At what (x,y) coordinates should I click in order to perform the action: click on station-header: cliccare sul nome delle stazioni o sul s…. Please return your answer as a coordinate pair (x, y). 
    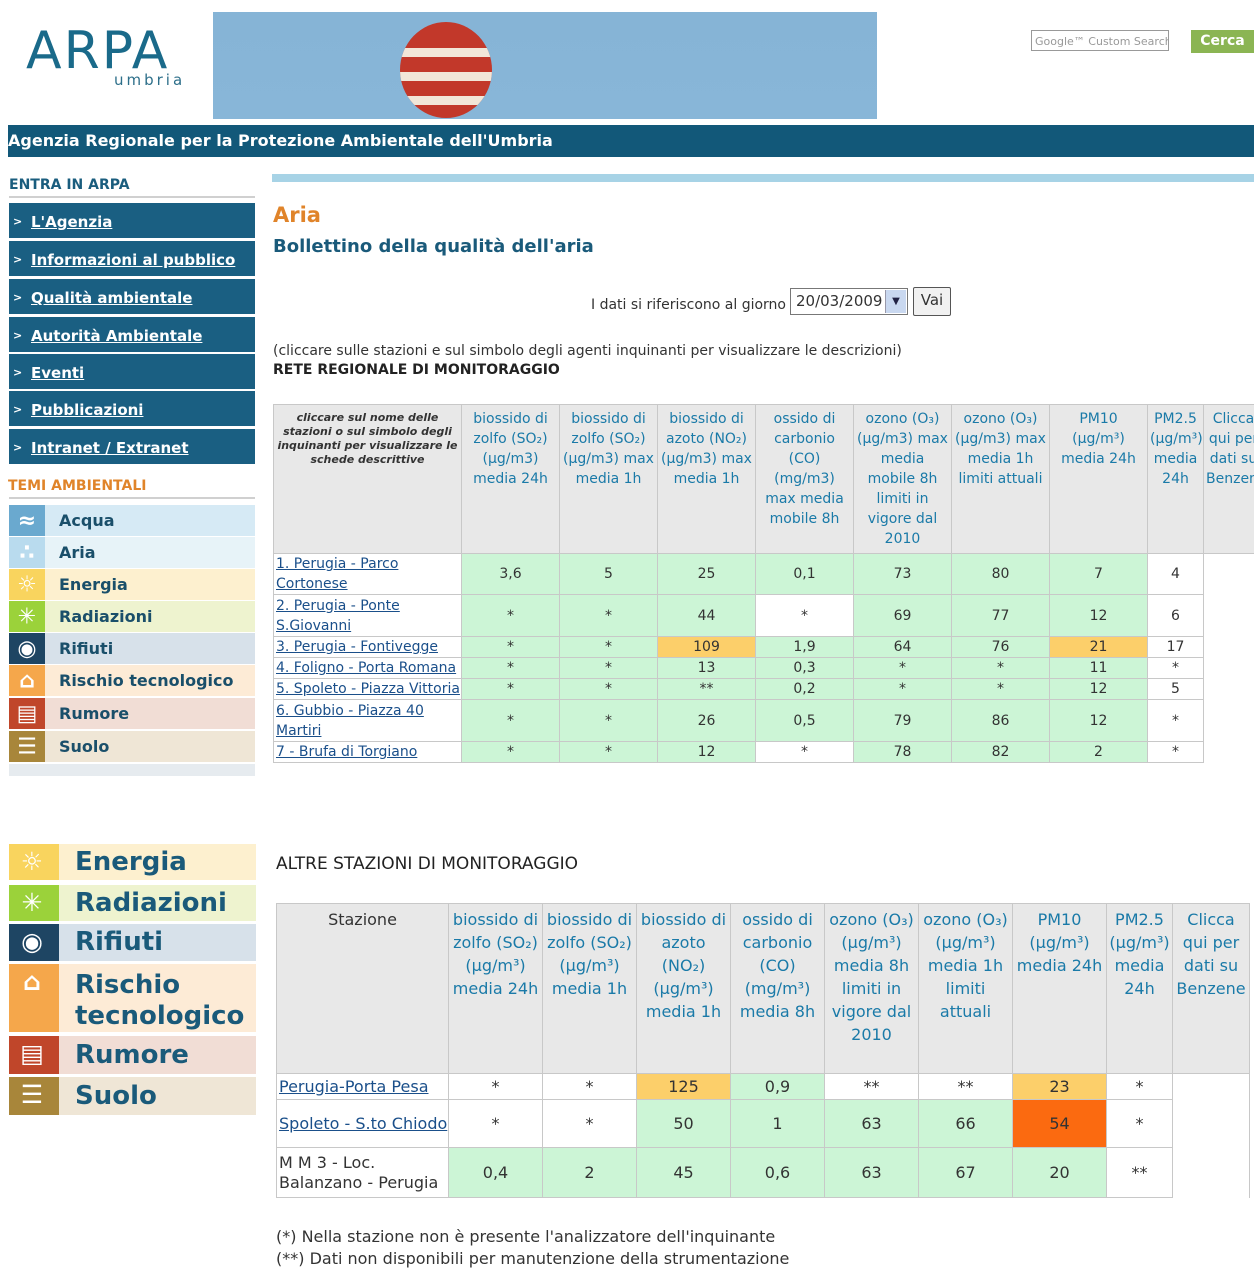
    Looking at the image, I should click on (367, 479).